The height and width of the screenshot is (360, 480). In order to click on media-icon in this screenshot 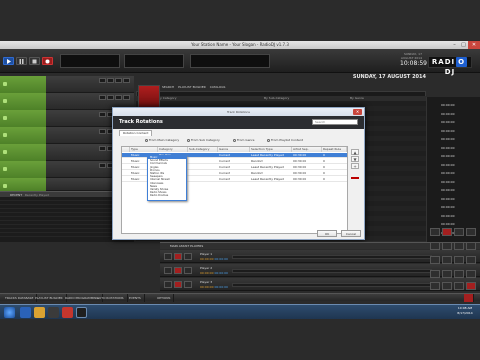, I will do `click(53, 312)`.